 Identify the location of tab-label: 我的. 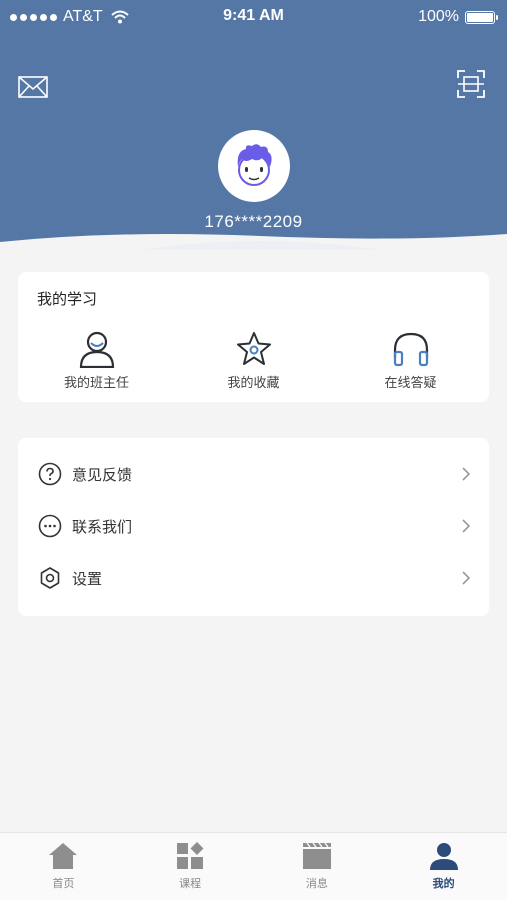
(443, 883).